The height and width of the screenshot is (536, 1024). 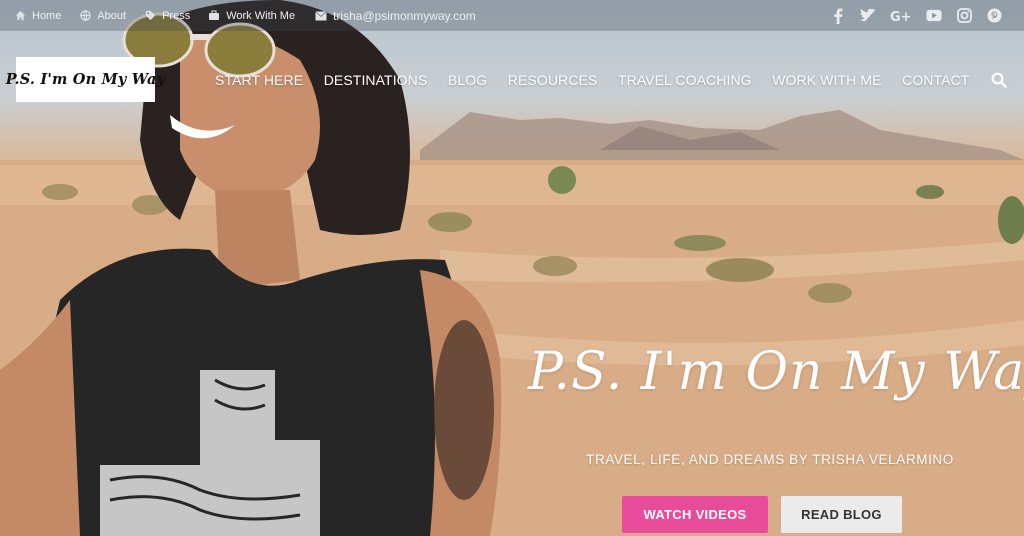 I want to click on nav-item-work-with-me: WORK WITH ME, so click(x=826, y=80).